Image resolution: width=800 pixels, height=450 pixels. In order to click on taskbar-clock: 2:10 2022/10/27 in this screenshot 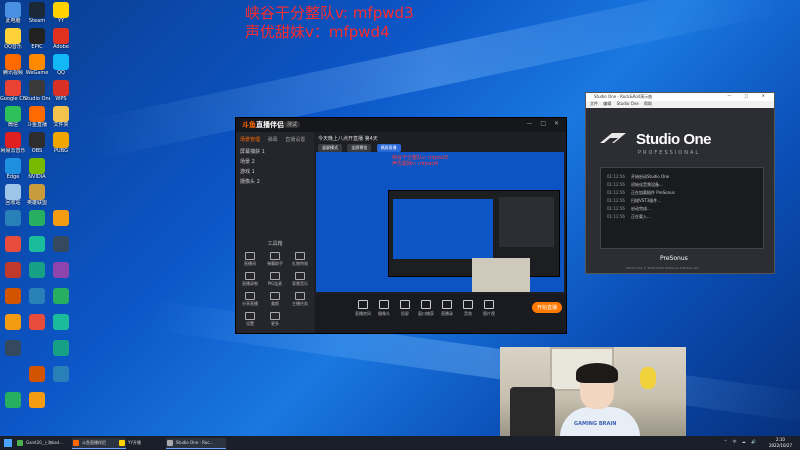, I will do `click(780, 443)`.